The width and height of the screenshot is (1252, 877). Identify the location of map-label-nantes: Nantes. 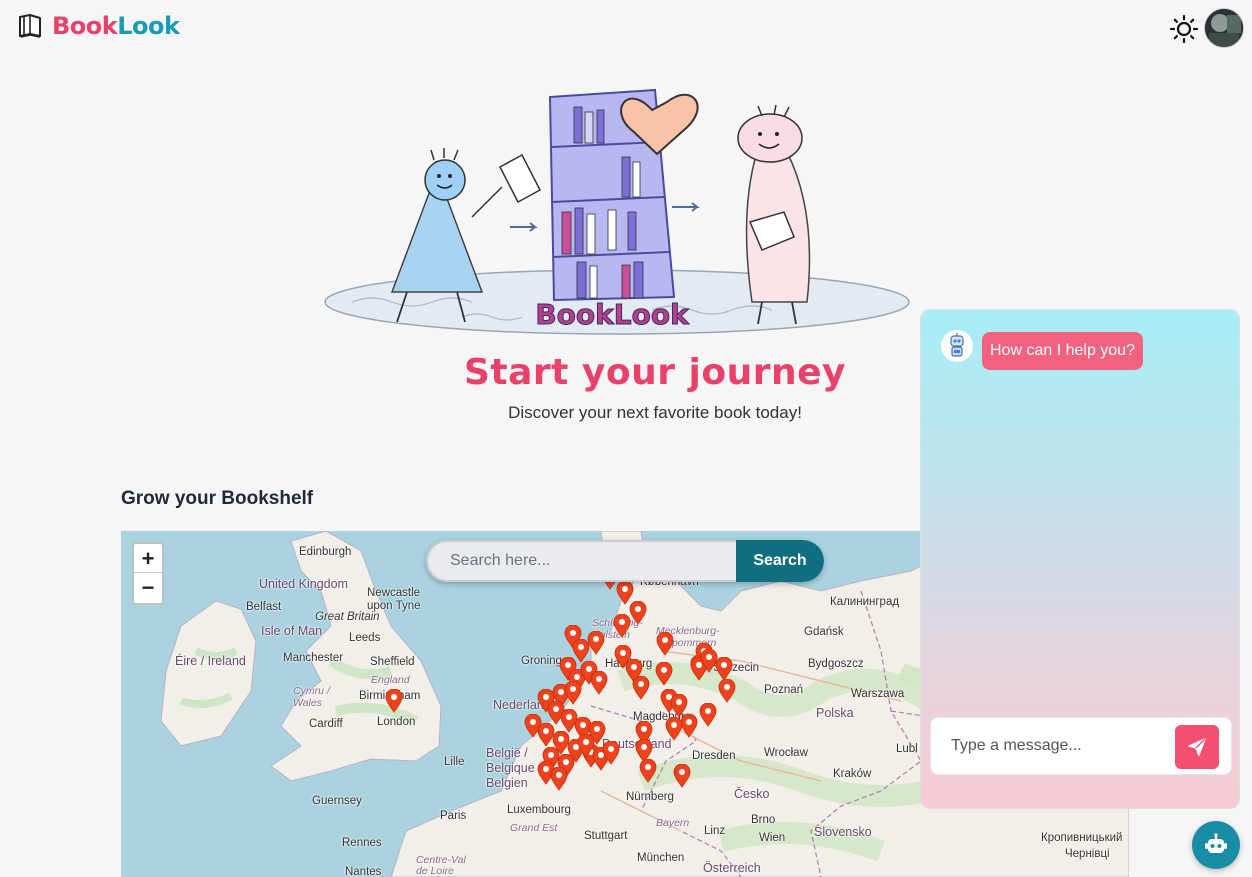
(363, 871).